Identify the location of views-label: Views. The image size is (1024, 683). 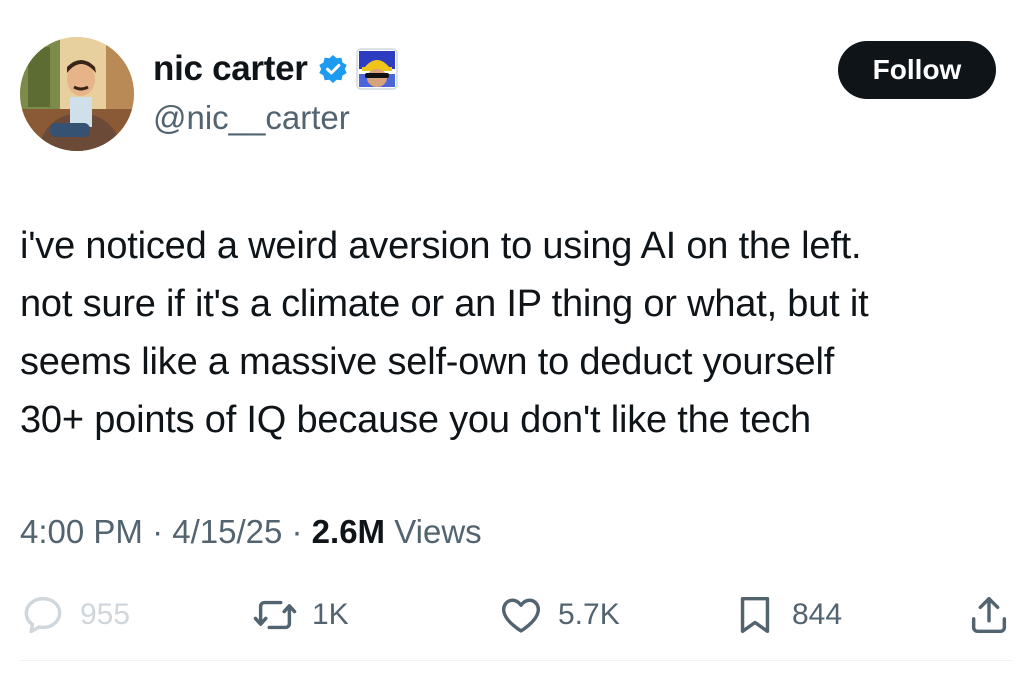
(433, 531).